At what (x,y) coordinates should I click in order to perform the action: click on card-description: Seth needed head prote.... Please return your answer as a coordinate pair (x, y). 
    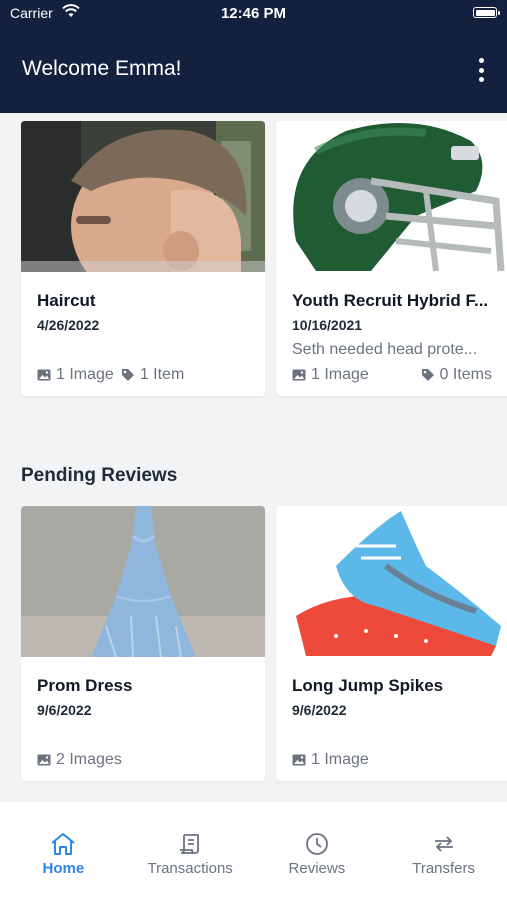
    Looking at the image, I should click on (385, 349).